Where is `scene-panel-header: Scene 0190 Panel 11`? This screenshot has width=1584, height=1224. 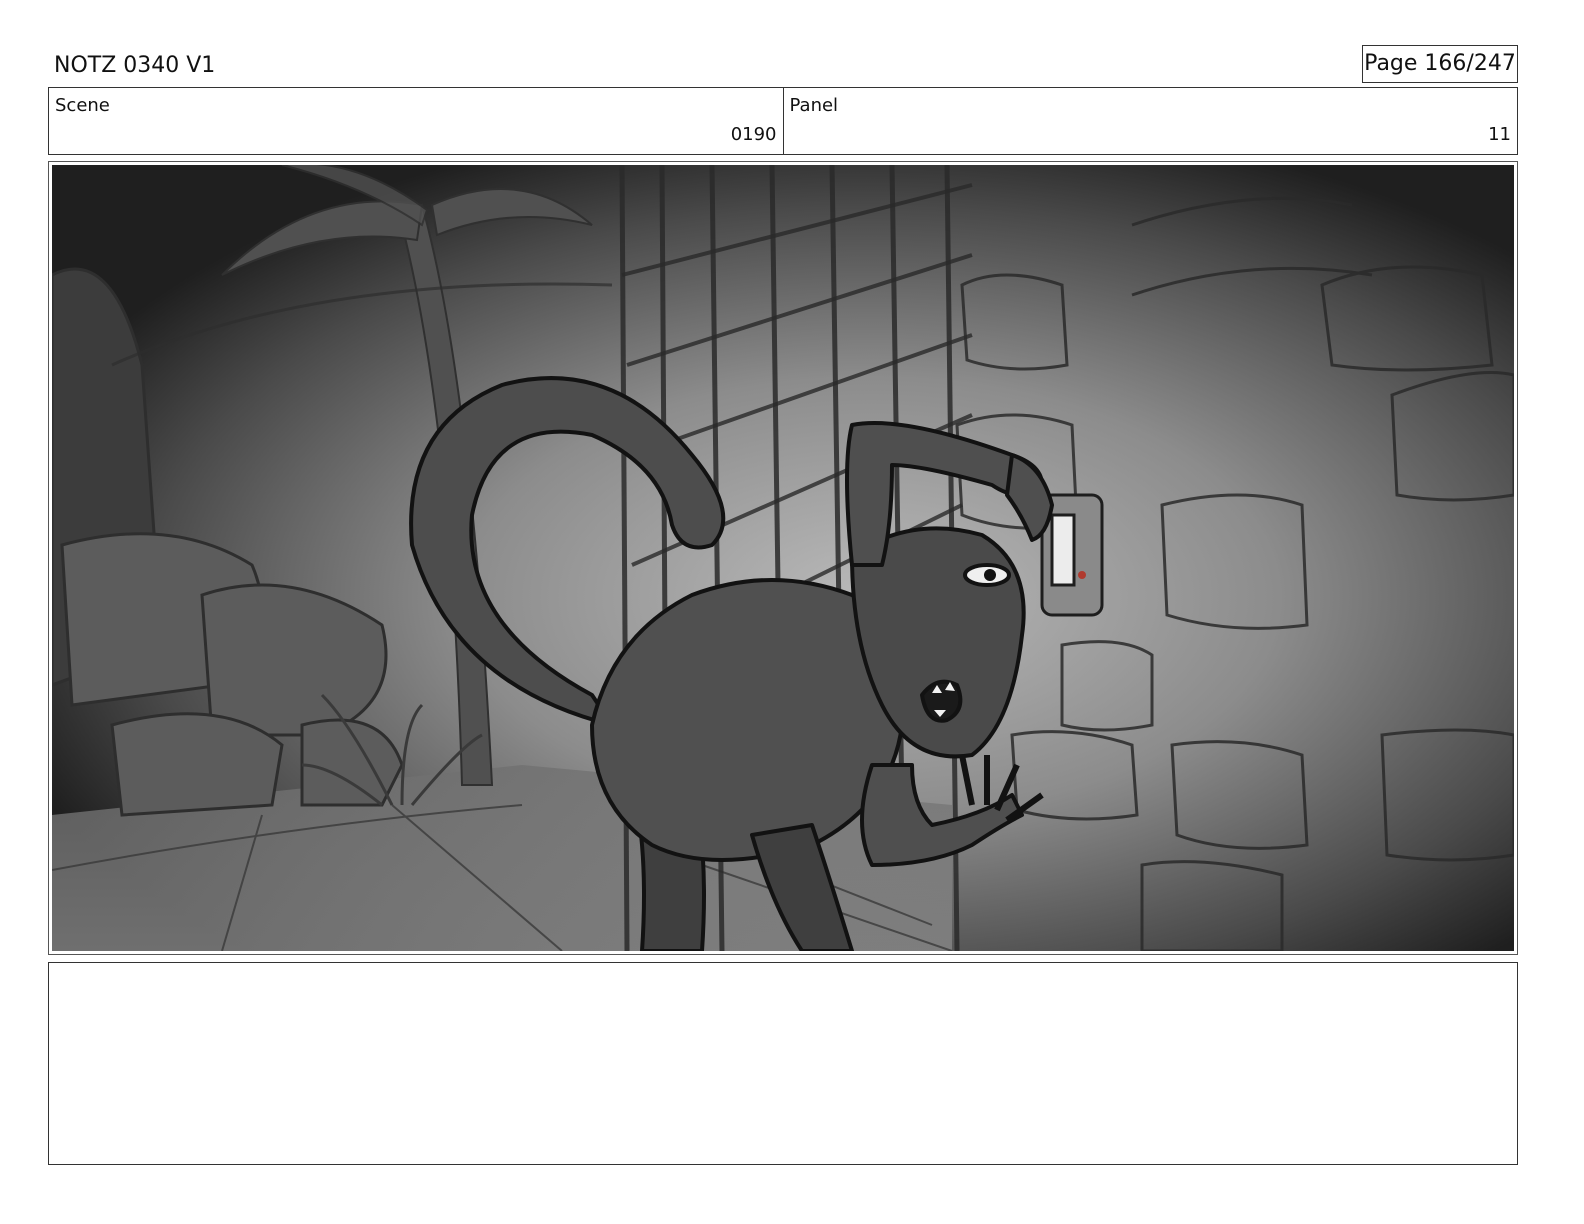
scene-panel-header: Scene 0190 Panel 11 is located at coordinates (783, 121).